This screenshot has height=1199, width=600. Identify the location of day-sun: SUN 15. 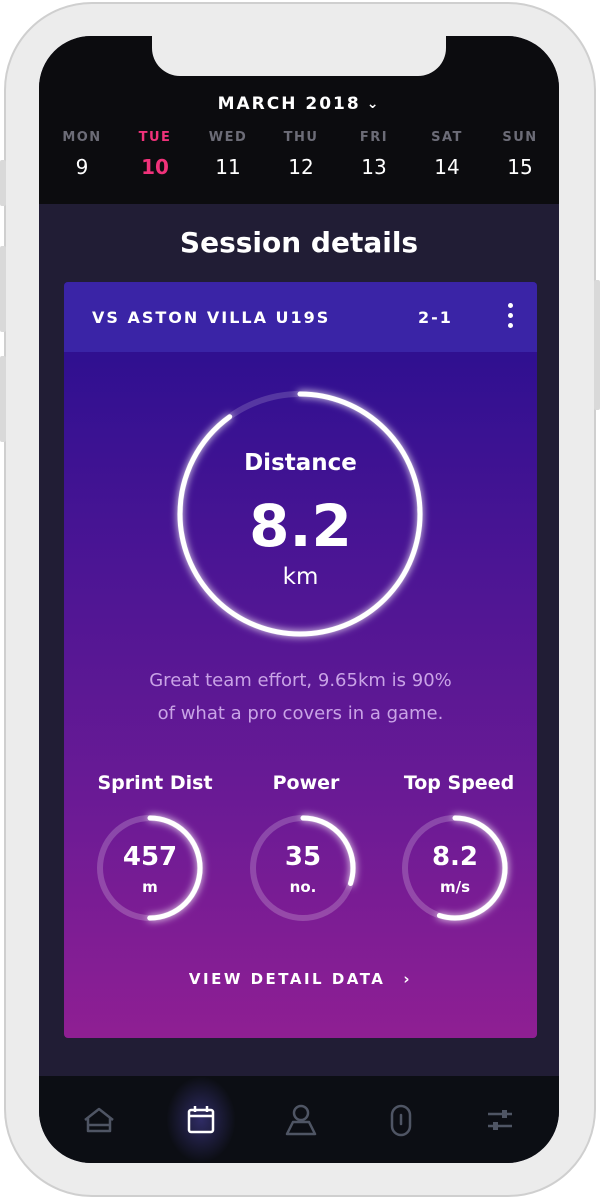
(520, 154).